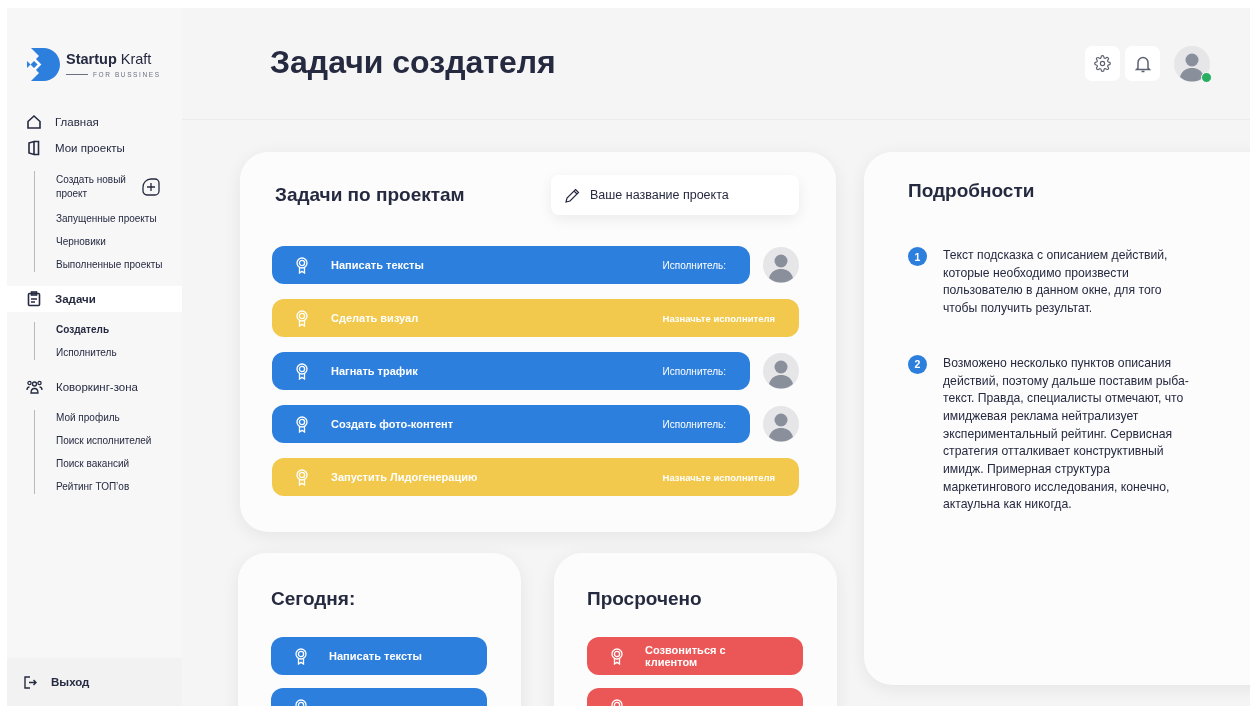  What do you see at coordinates (119, 440) in the screenshot?
I see `nav-subitem: Поиск исполнителей` at bounding box center [119, 440].